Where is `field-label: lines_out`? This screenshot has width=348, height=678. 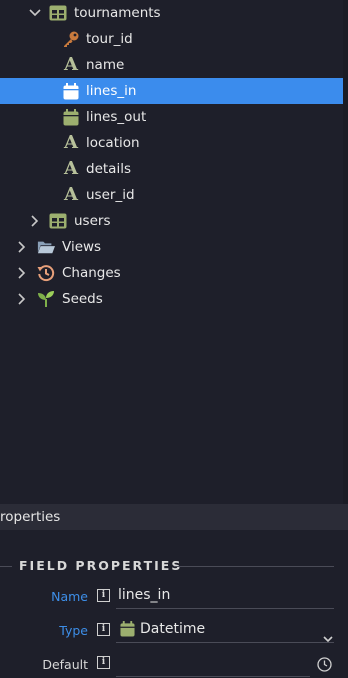
field-label: lines_out is located at coordinates (116, 117).